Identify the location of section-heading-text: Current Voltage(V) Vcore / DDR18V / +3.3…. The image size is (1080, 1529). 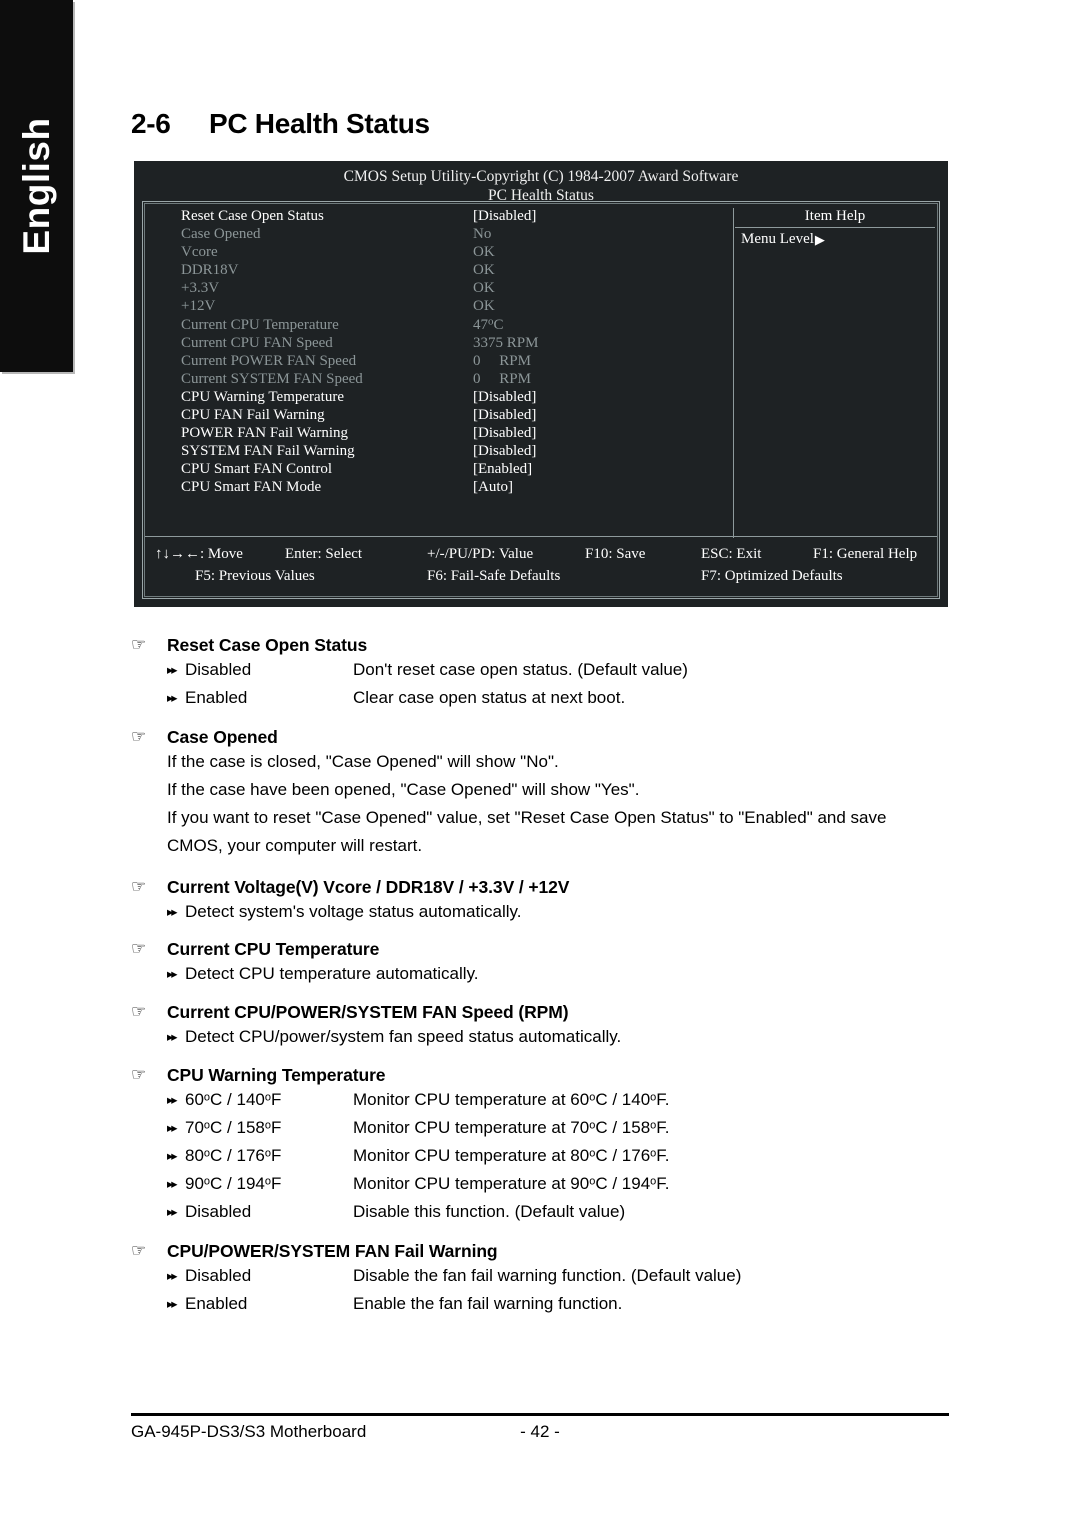
(368, 887).